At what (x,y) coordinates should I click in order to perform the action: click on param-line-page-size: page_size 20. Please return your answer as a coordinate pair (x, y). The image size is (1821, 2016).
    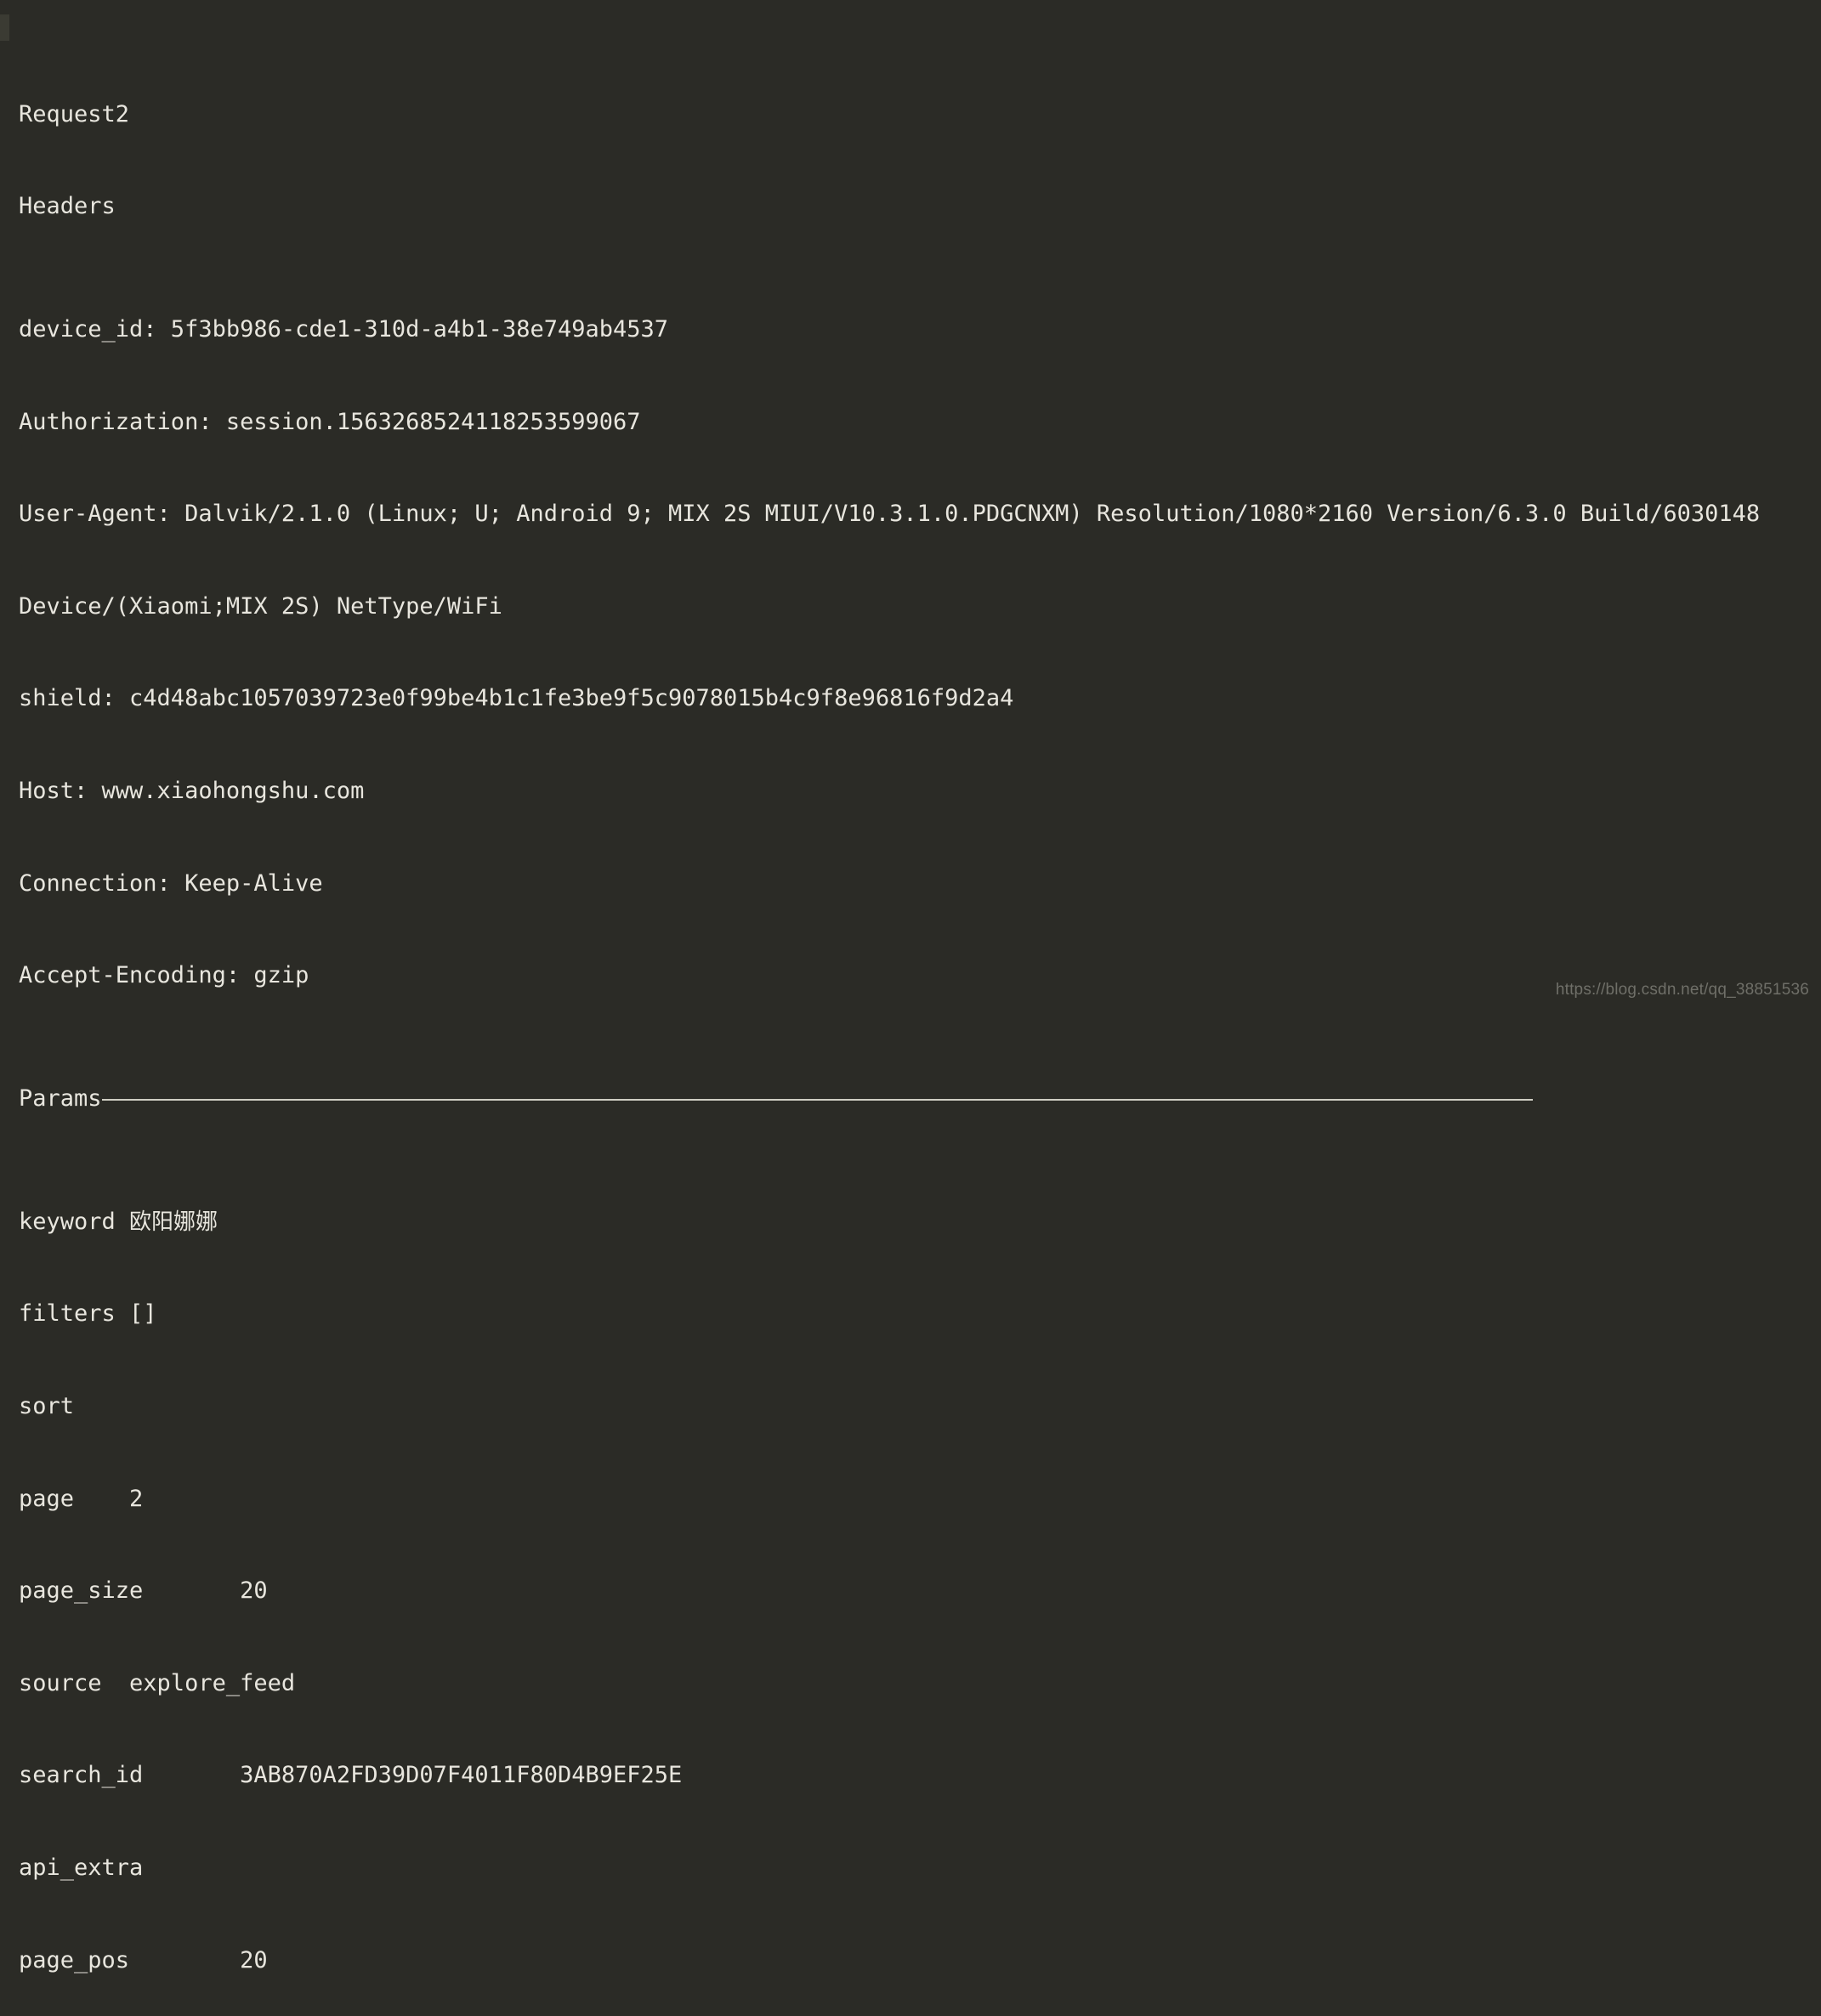
    Looking at the image, I should click on (143, 1591).